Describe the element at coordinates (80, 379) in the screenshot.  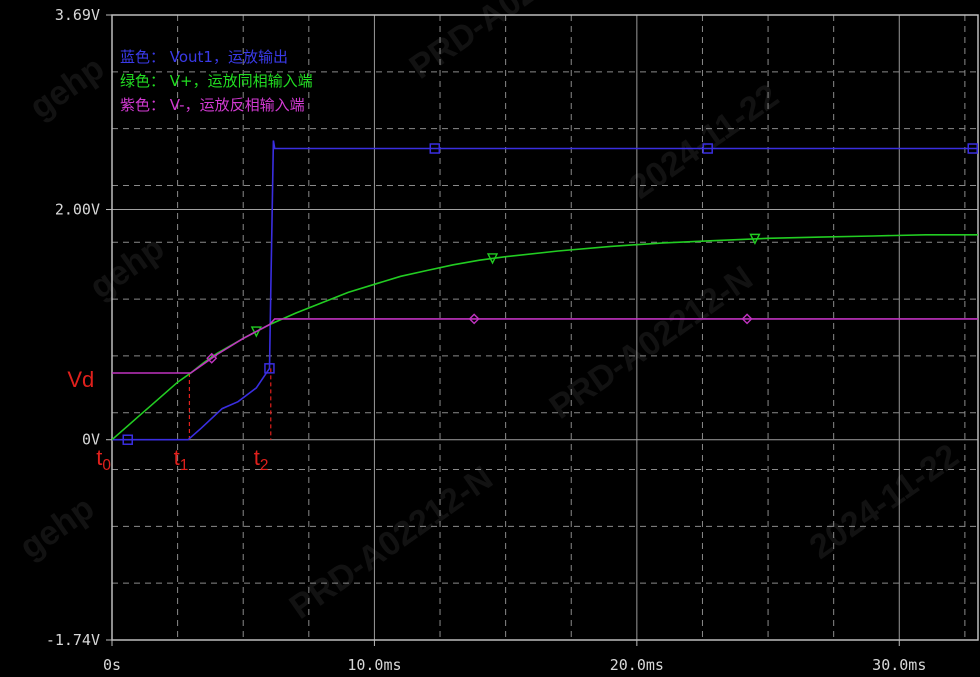
I see `annotation-label: Vd` at that location.